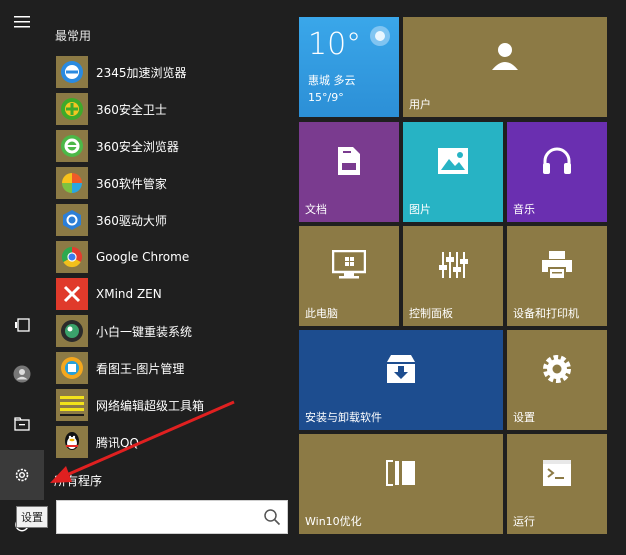 This screenshot has width=626, height=555. I want to click on folder-icon, so click(22, 424).